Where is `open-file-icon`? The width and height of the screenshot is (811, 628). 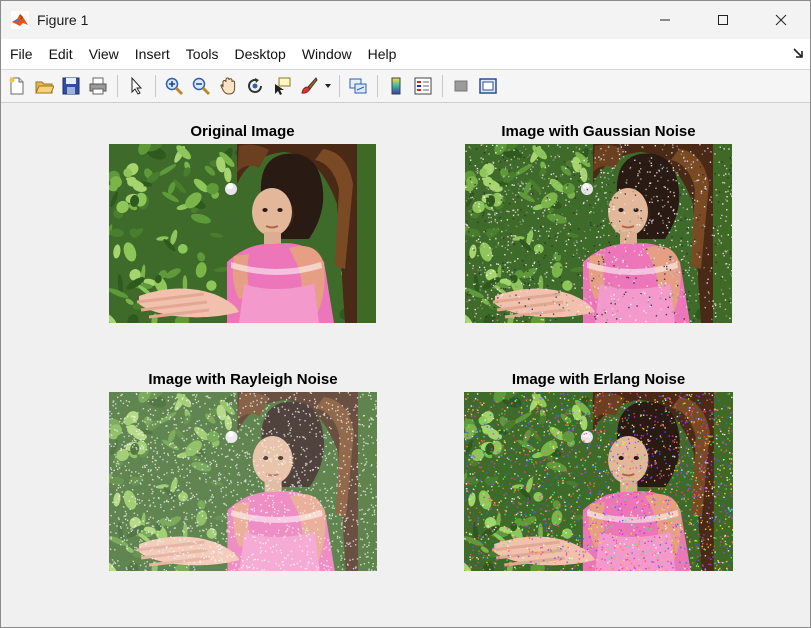
open-file-icon is located at coordinates (44, 87).